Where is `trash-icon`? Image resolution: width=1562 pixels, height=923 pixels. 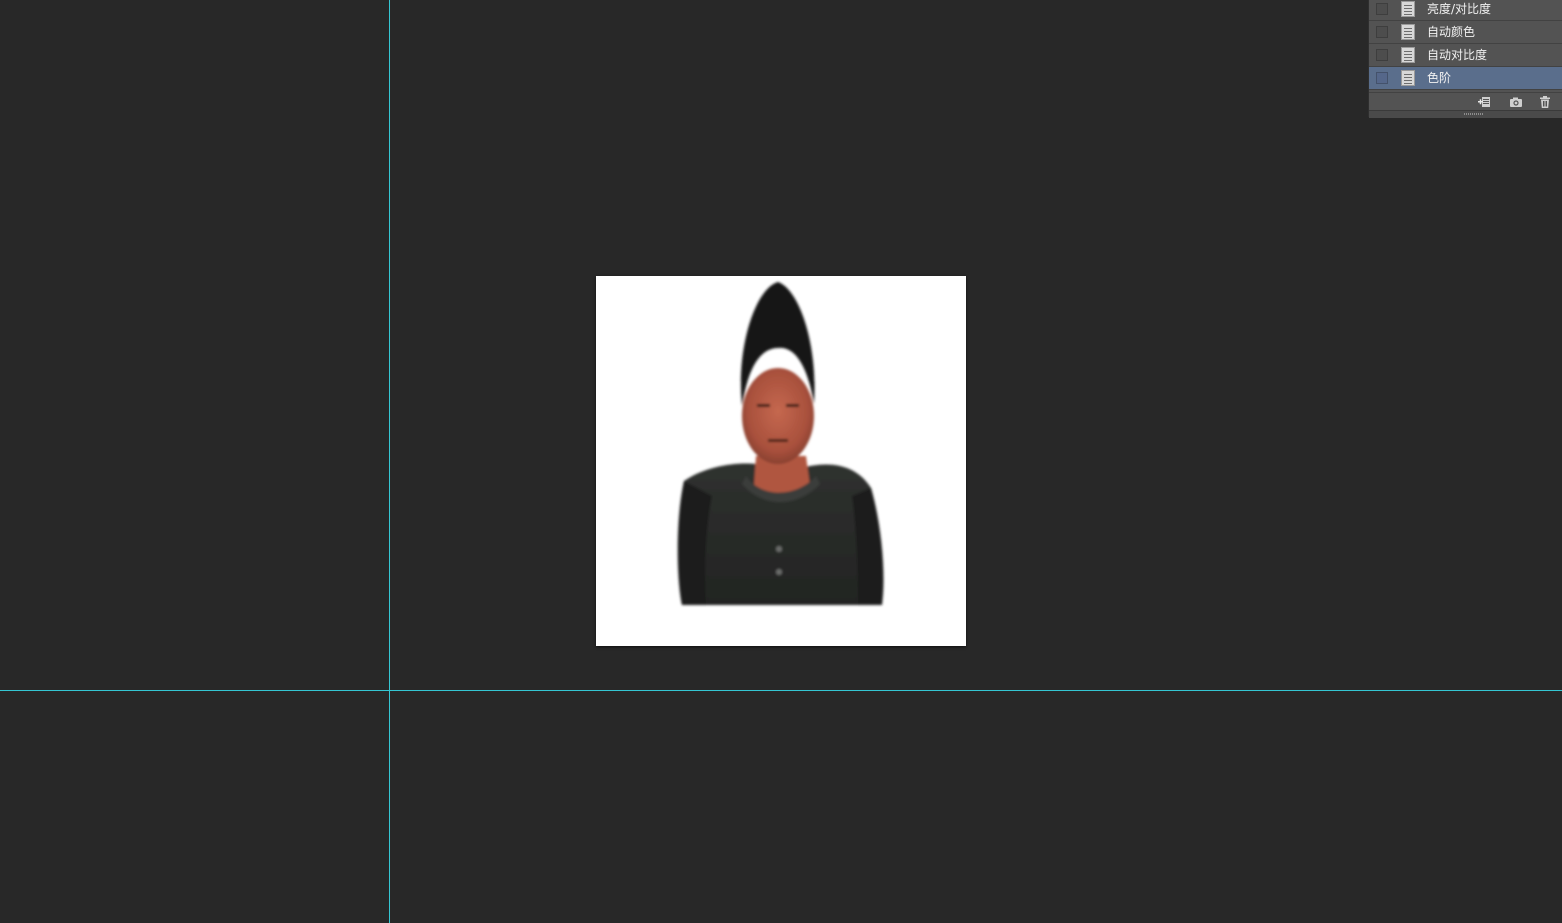
trash-icon is located at coordinates (1545, 102).